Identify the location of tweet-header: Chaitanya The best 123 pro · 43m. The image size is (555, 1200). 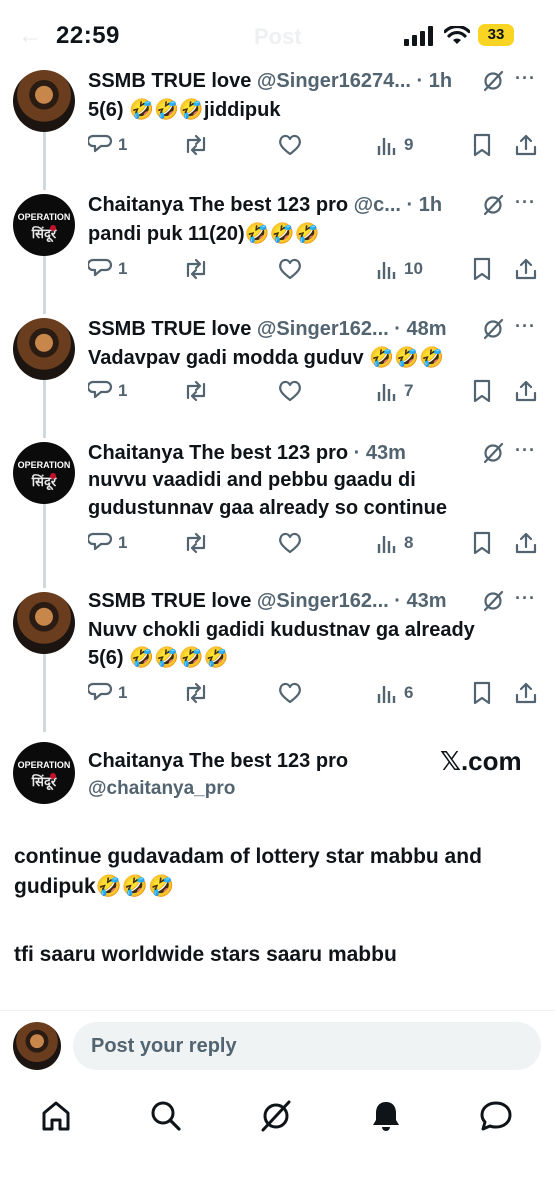
(247, 453).